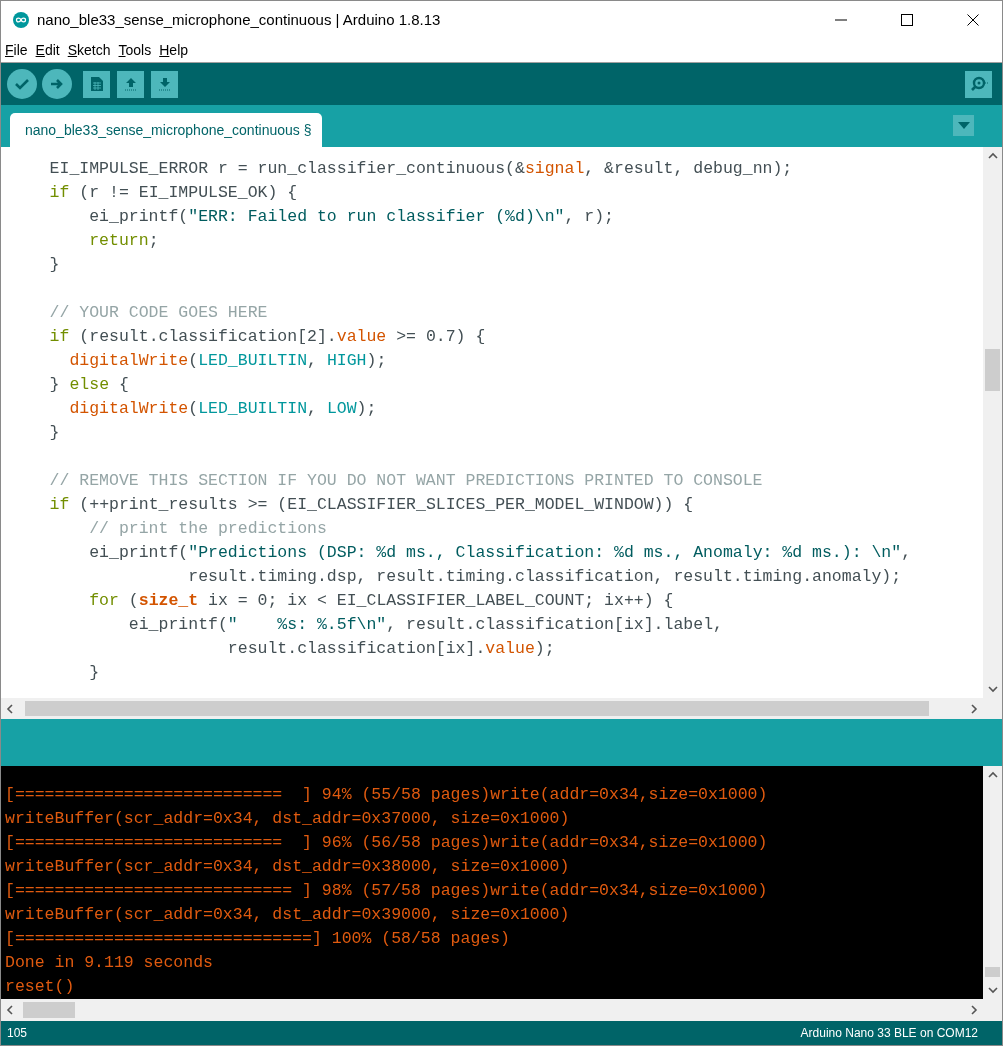  Describe the element at coordinates (386, 795) in the screenshot. I see `console-line: [=========================== ] 94% (55/58 pages)write(addr=0x34,size=0x1000)` at that location.